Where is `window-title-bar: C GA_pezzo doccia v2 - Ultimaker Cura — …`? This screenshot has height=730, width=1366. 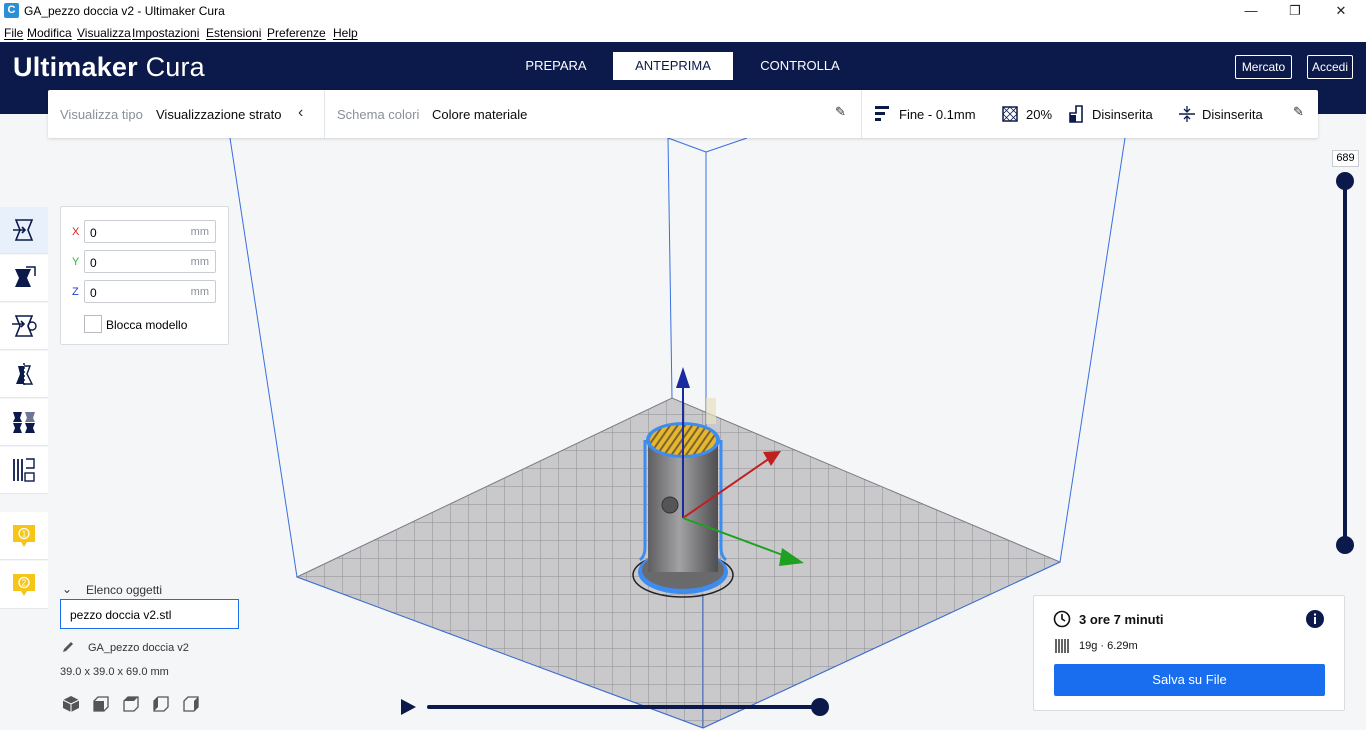 window-title-bar: C GA_pezzo doccia v2 - Ultimaker Cura — … is located at coordinates (683, 11).